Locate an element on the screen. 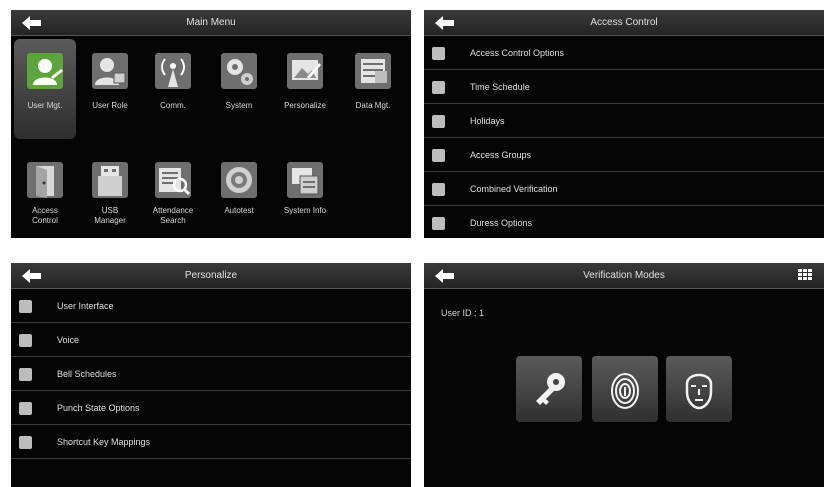 The height and width of the screenshot is (487, 830). main-menu-item-label: Personalize is located at coordinates (305, 105).